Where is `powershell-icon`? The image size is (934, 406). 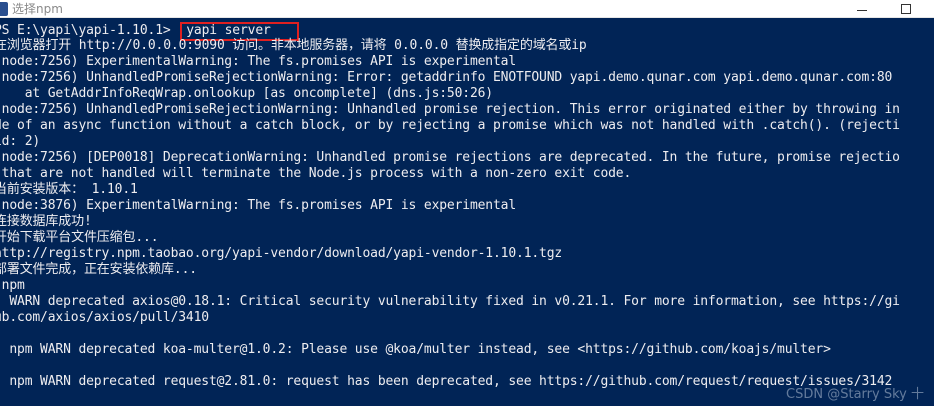
powershell-icon is located at coordinates (4, 9).